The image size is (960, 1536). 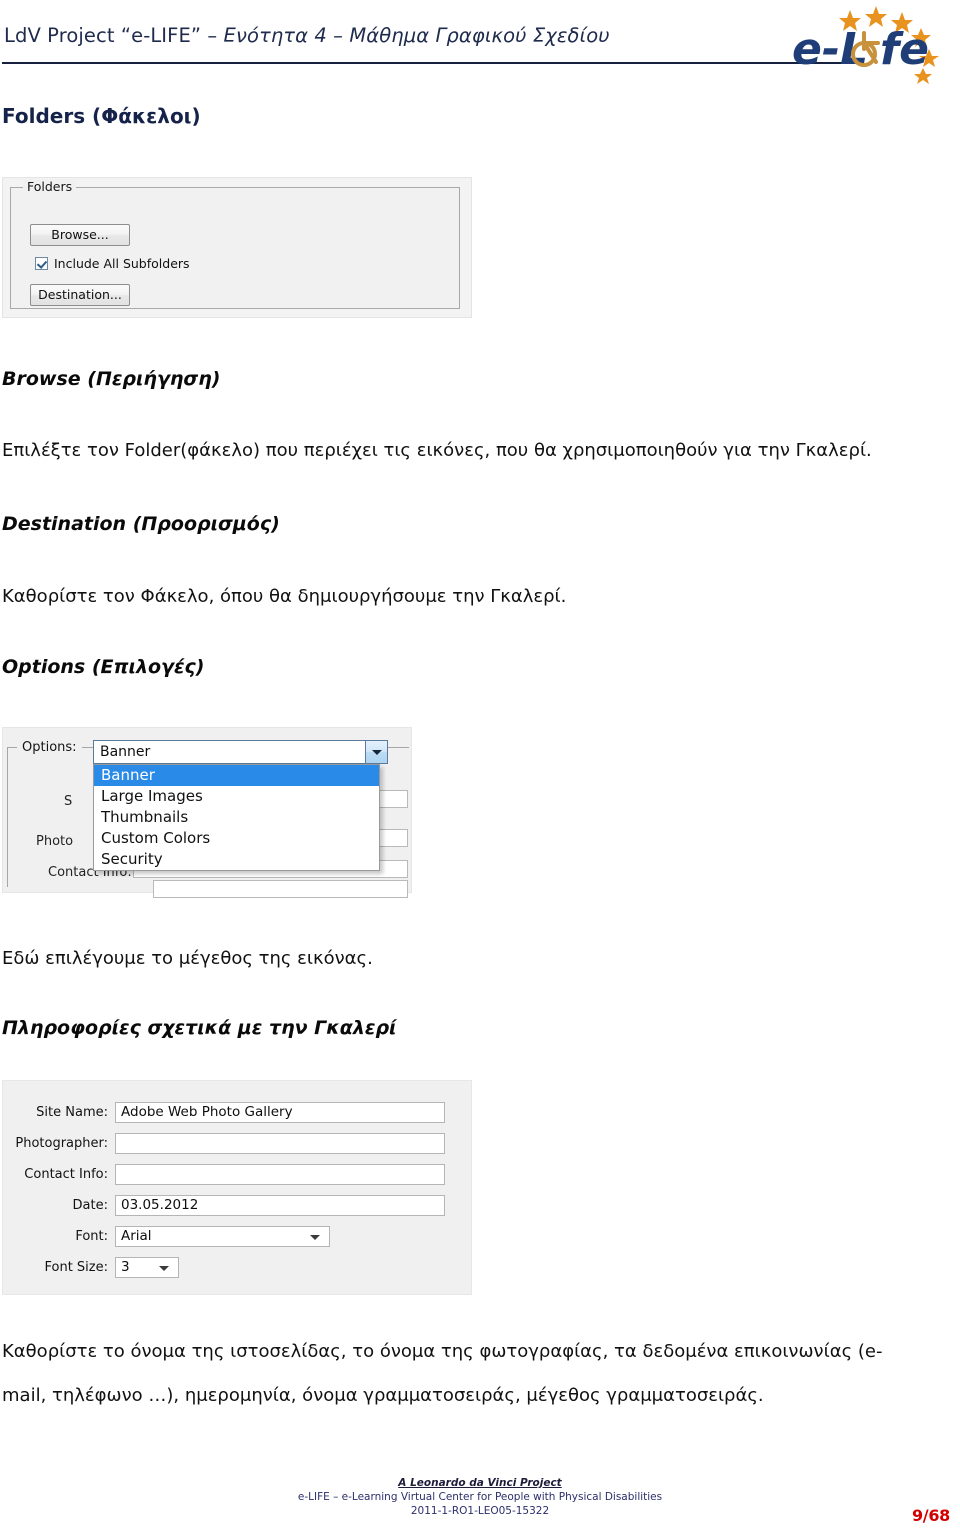 I want to click on options-heading: Options (Επιλογές), so click(x=103, y=667).